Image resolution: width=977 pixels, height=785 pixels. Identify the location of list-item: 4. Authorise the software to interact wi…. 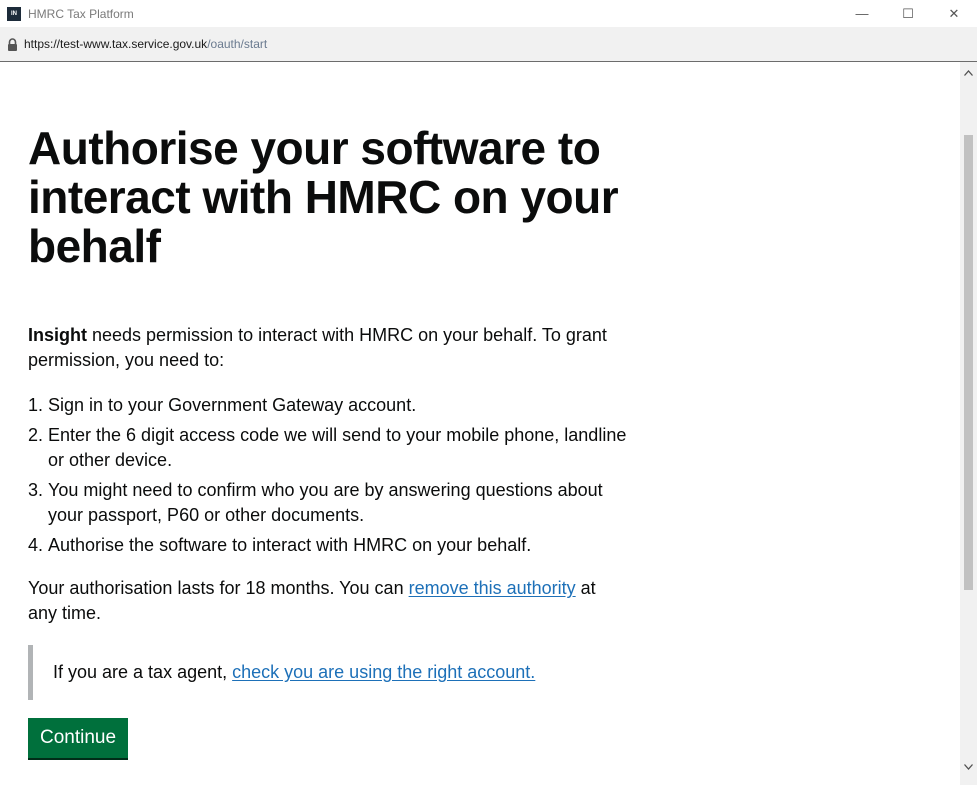
(328, 545).